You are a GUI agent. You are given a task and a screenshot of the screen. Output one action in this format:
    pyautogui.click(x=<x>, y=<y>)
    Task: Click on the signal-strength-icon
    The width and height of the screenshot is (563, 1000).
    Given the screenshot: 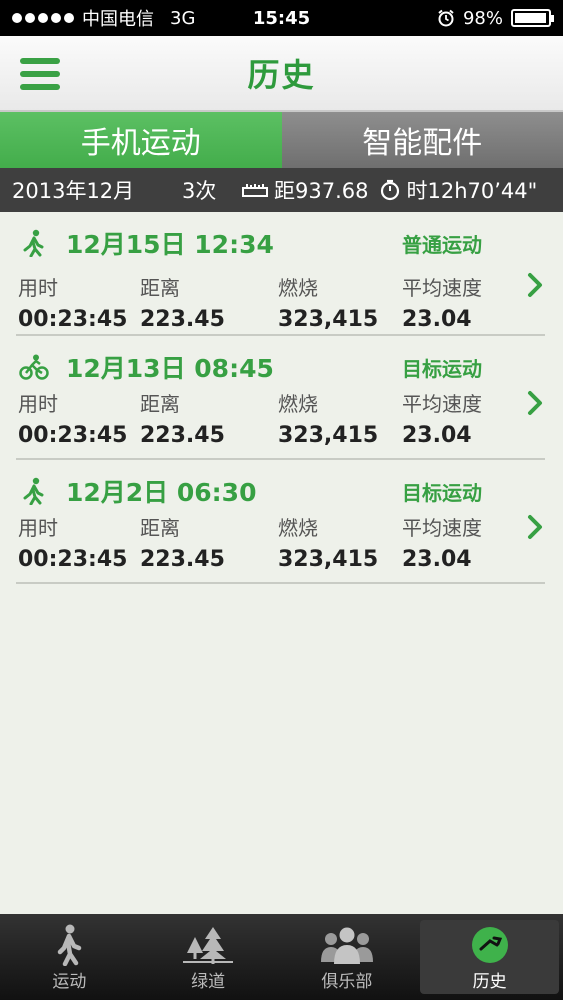 What is the action you would take?
    pyautogui.click(x=43, y=18)
    